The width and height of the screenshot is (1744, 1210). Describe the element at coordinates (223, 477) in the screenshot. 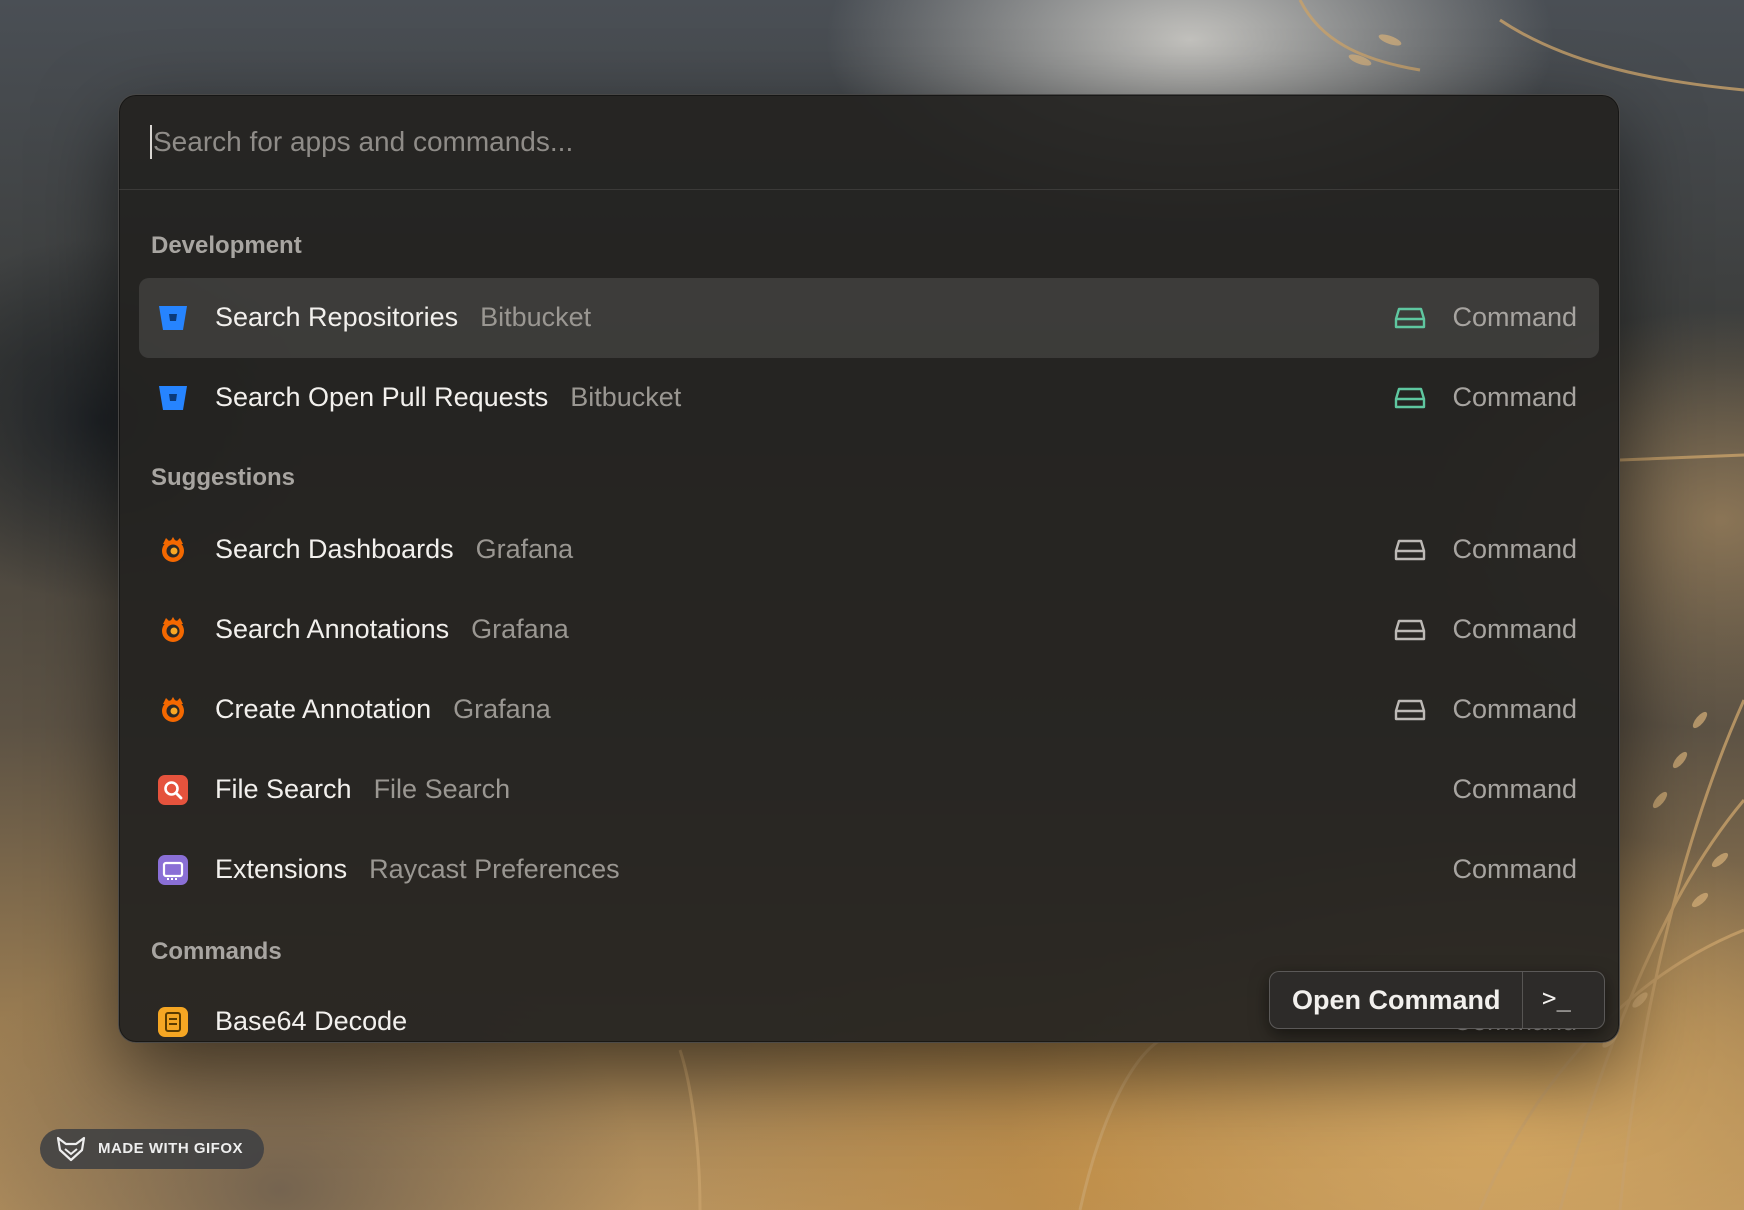

I see `section-header-suggestions: Suggestions` at that location.